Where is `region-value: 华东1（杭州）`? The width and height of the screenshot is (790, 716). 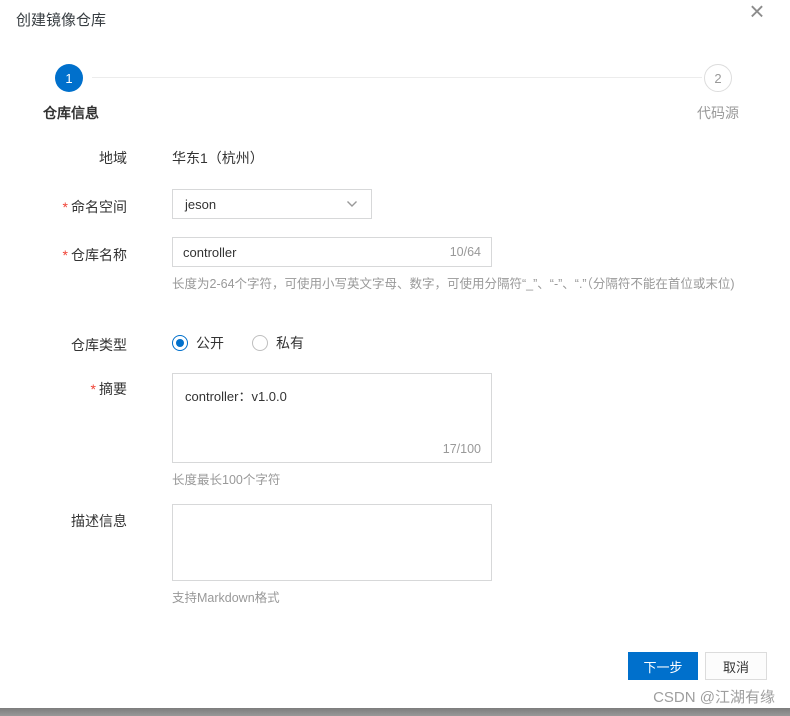
region-value: 华东1（杭州） is located at coordinates (218, 158).